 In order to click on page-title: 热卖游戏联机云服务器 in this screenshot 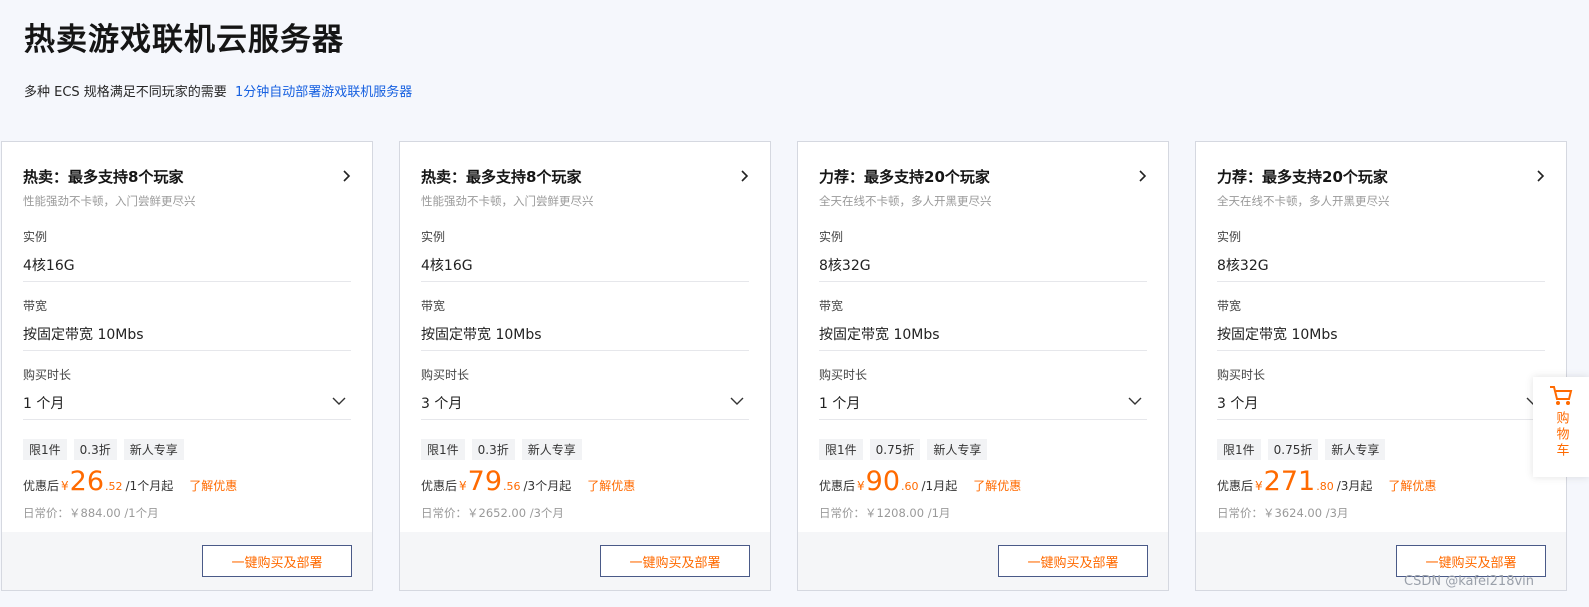, I will do `click(184, 40)`.